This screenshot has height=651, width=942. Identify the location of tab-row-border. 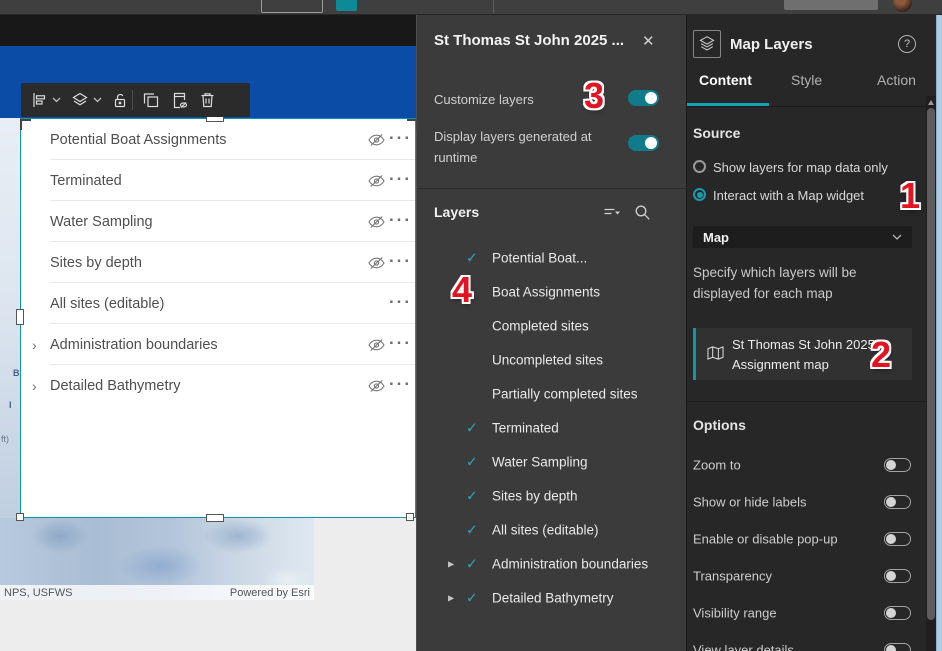
(811, 106).